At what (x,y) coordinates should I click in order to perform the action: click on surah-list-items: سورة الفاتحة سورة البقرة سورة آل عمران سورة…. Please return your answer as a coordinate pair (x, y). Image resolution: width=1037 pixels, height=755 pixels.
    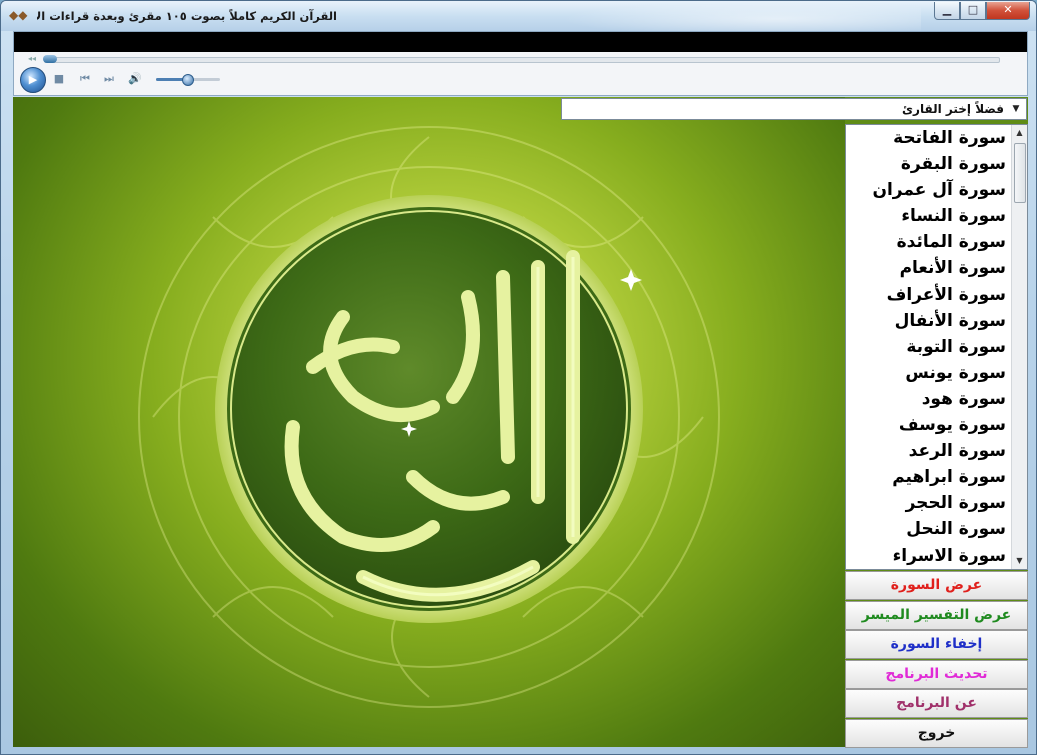
    Looking at the image, I should click on (929, 347).